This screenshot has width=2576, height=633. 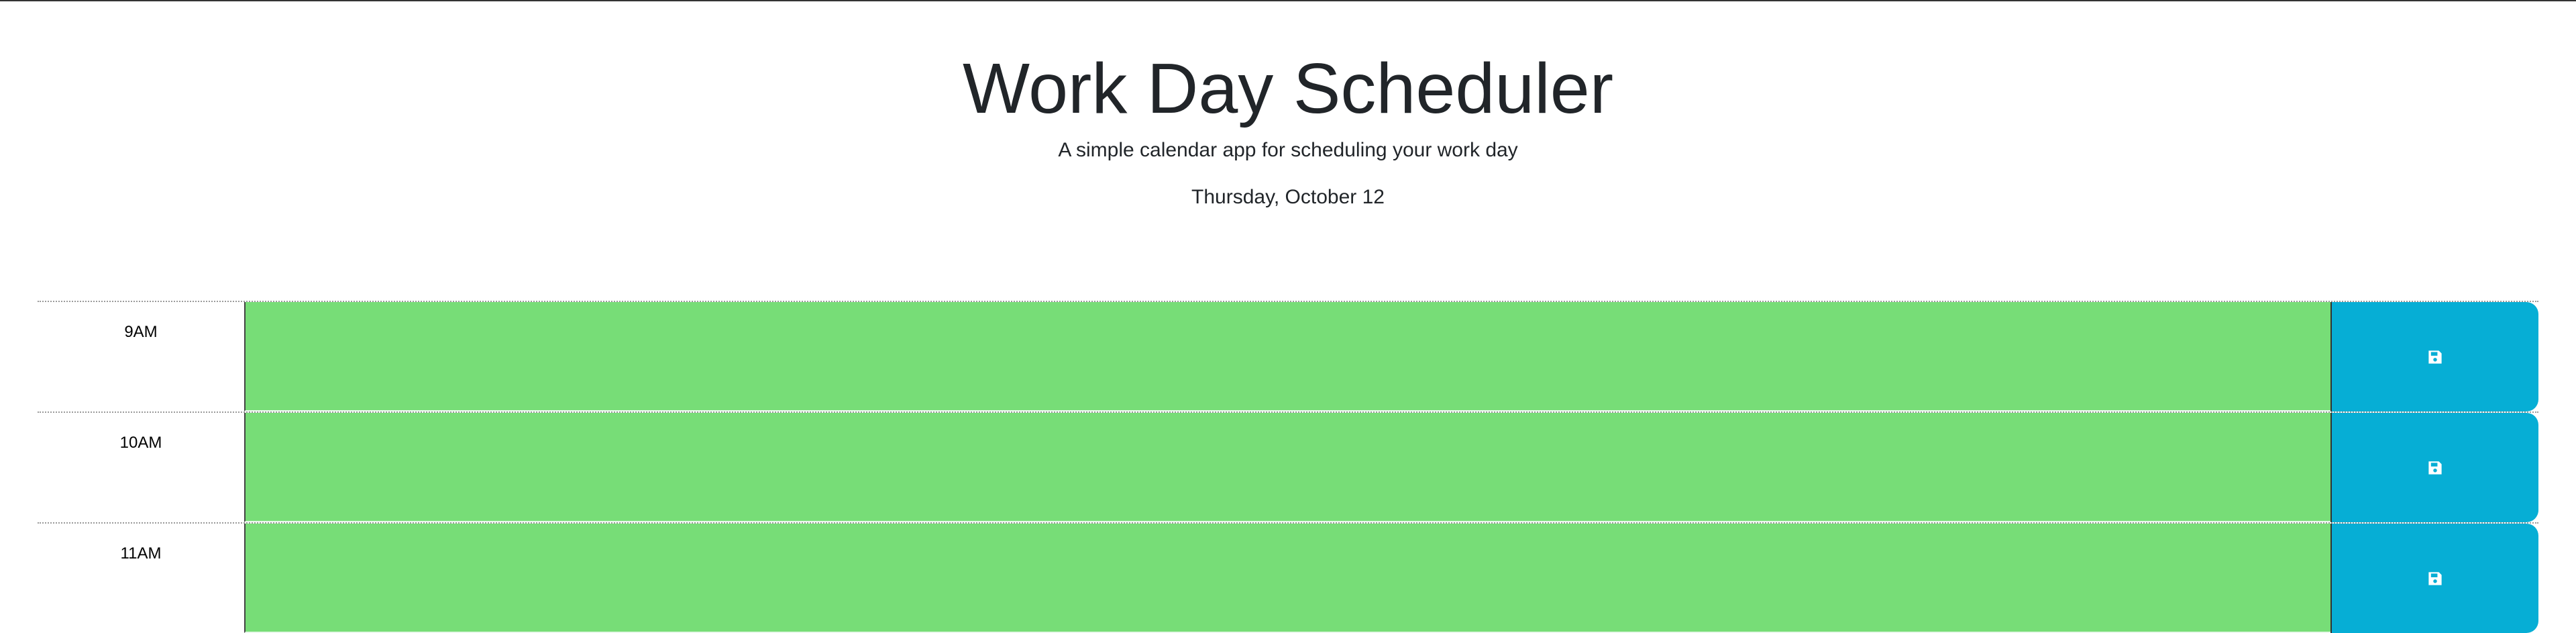 I want to click on hour-label: 10AM, so click(x=141, y=467).